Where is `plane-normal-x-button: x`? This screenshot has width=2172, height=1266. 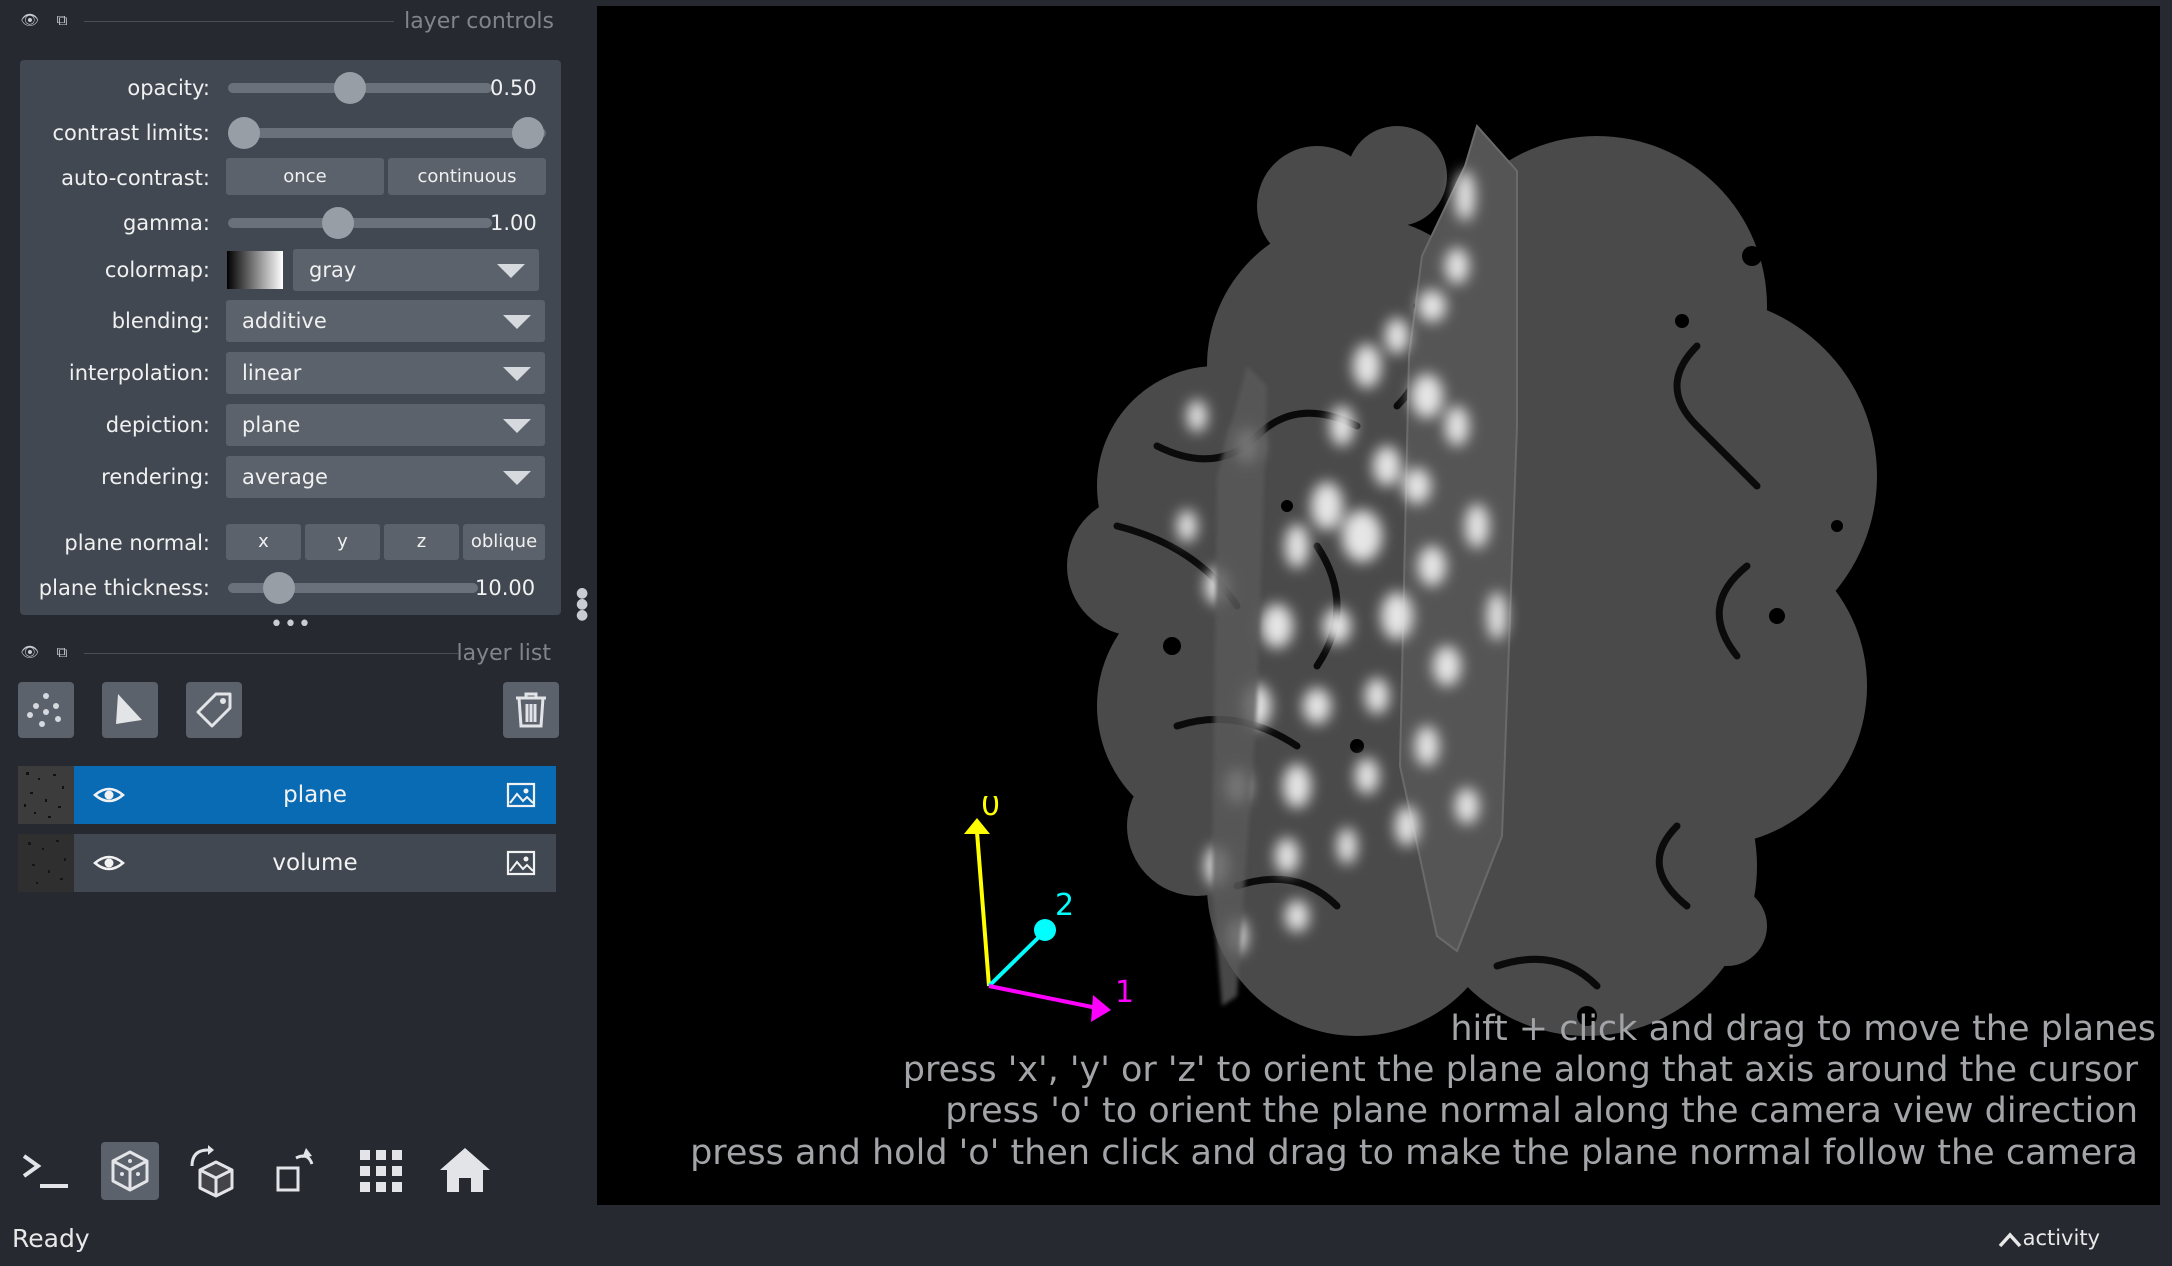
plane-normal-x-button: x is located at coordinates (263, 542).